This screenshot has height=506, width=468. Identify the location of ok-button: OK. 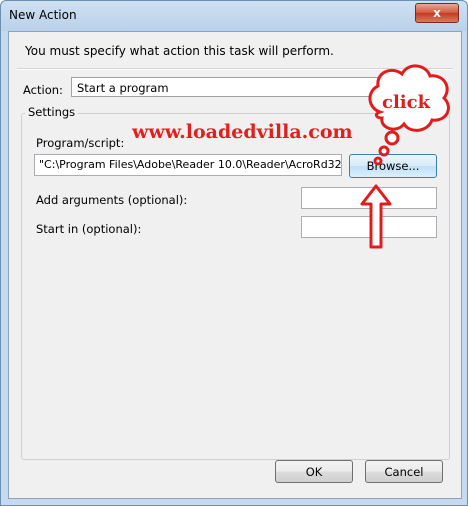
(314, 471).